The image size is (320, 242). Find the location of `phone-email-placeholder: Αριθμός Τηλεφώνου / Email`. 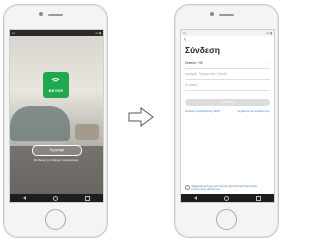

phone-email-placeholder: Αριθμός Τηλεφώνου / Email is located at coordinates (206, 74).